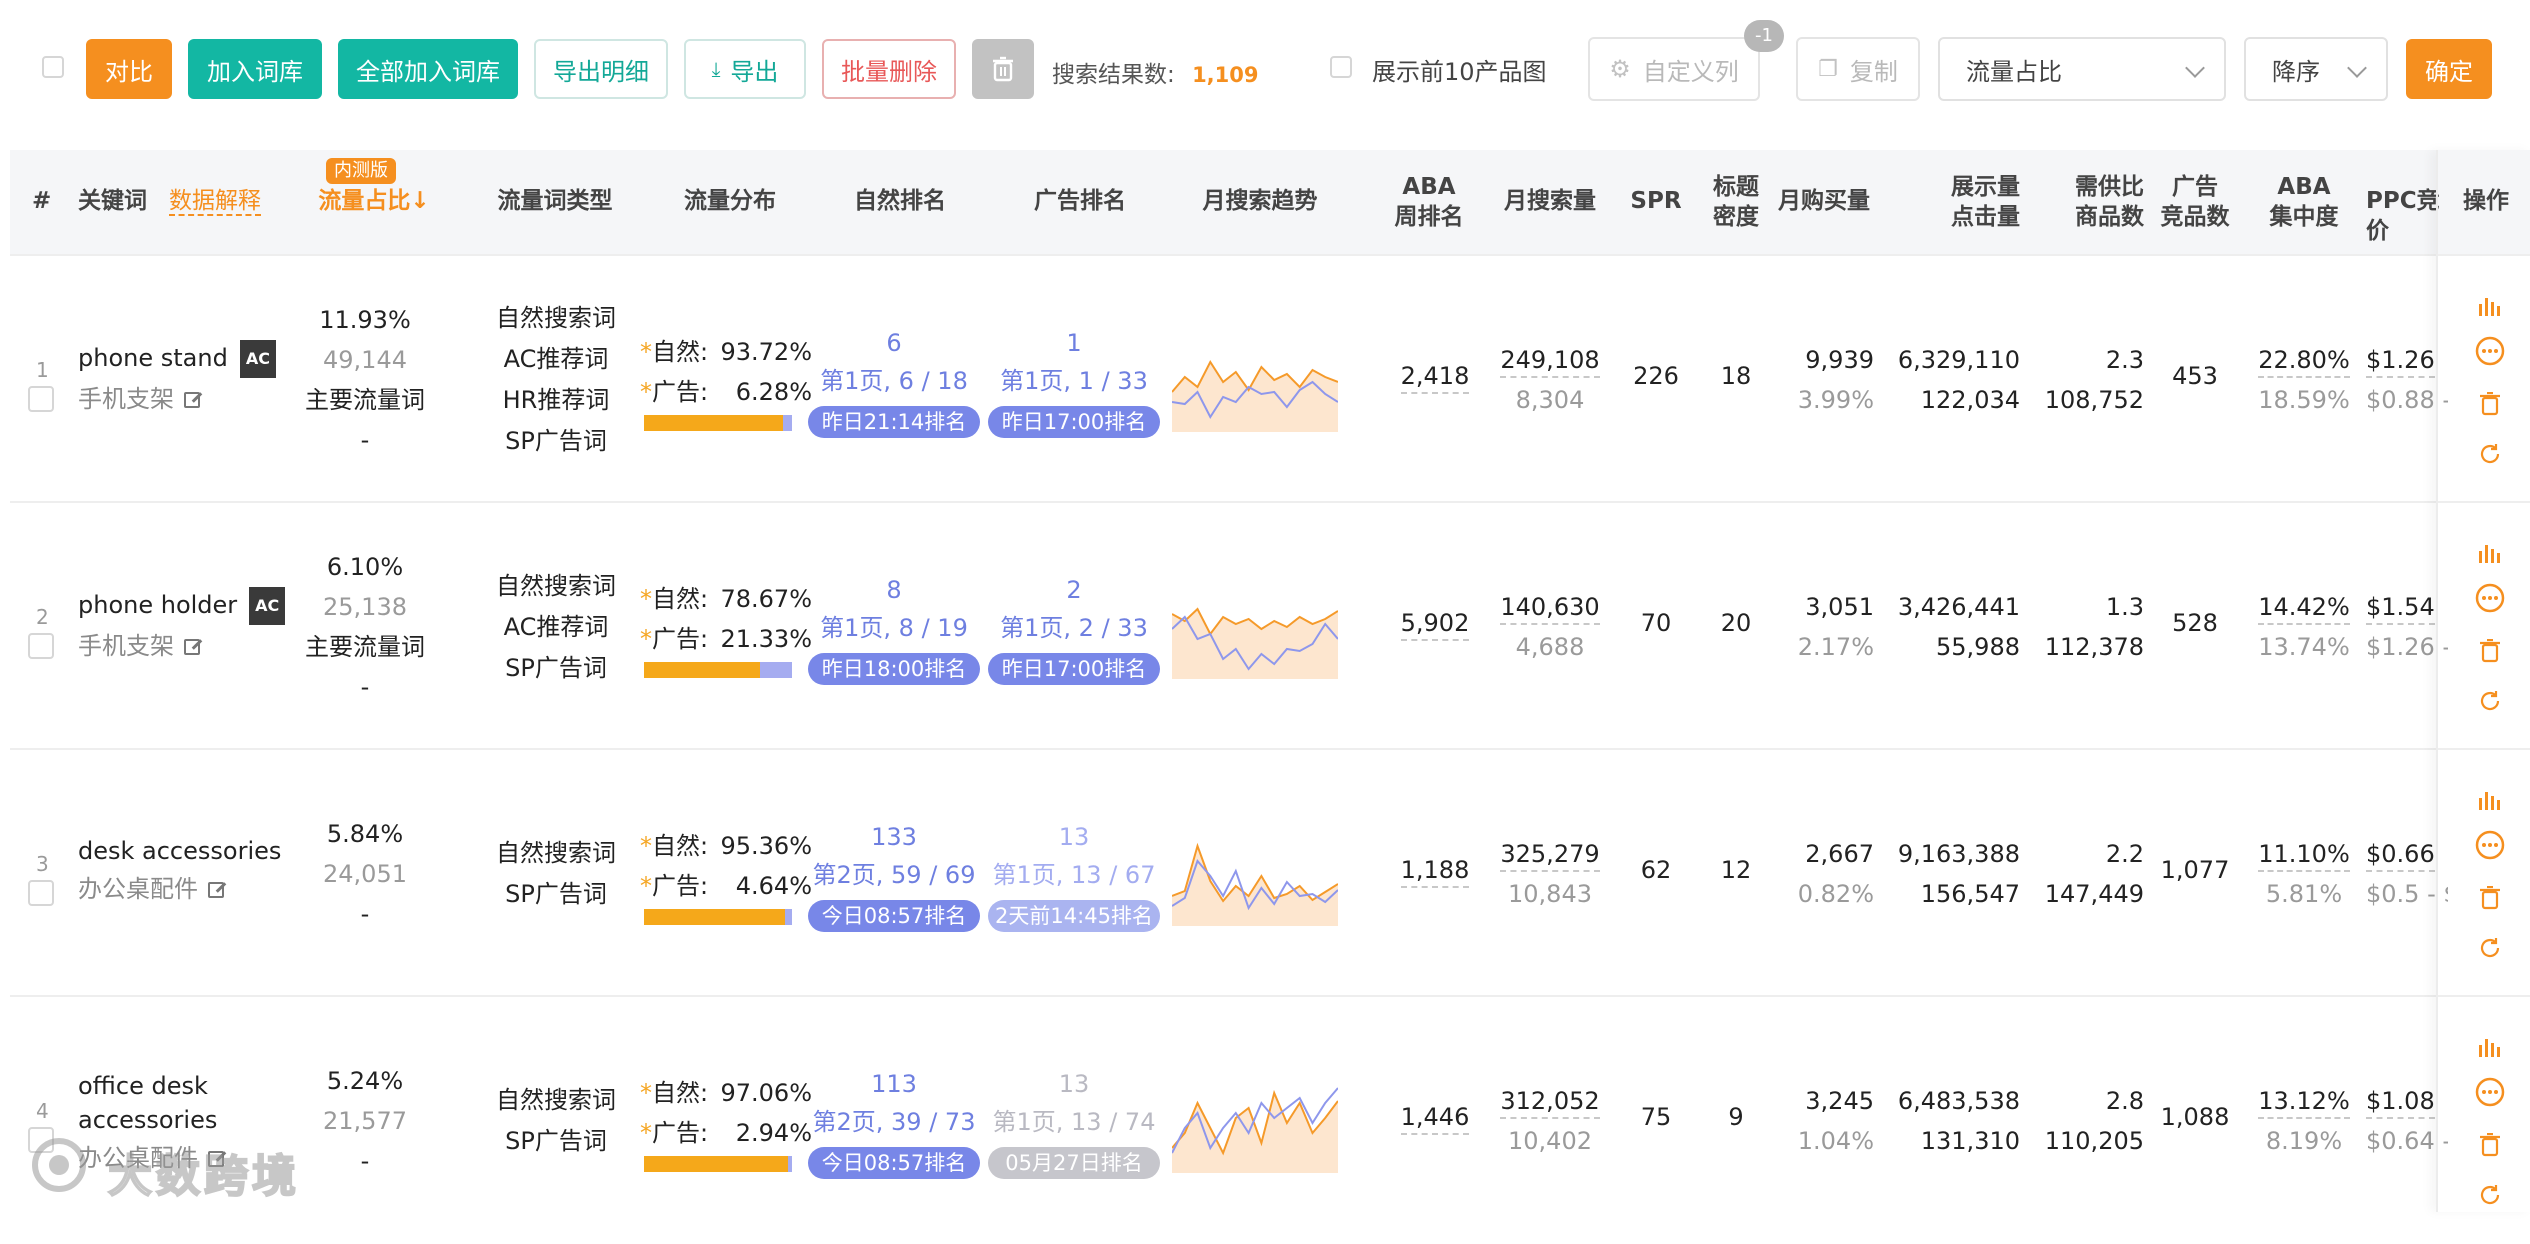 The image size is (2530, 1244). Describe the element at coordinates (2084, 874) in the screenshot. I see `supply-demand-cell: 2.2 147,449` at that location.